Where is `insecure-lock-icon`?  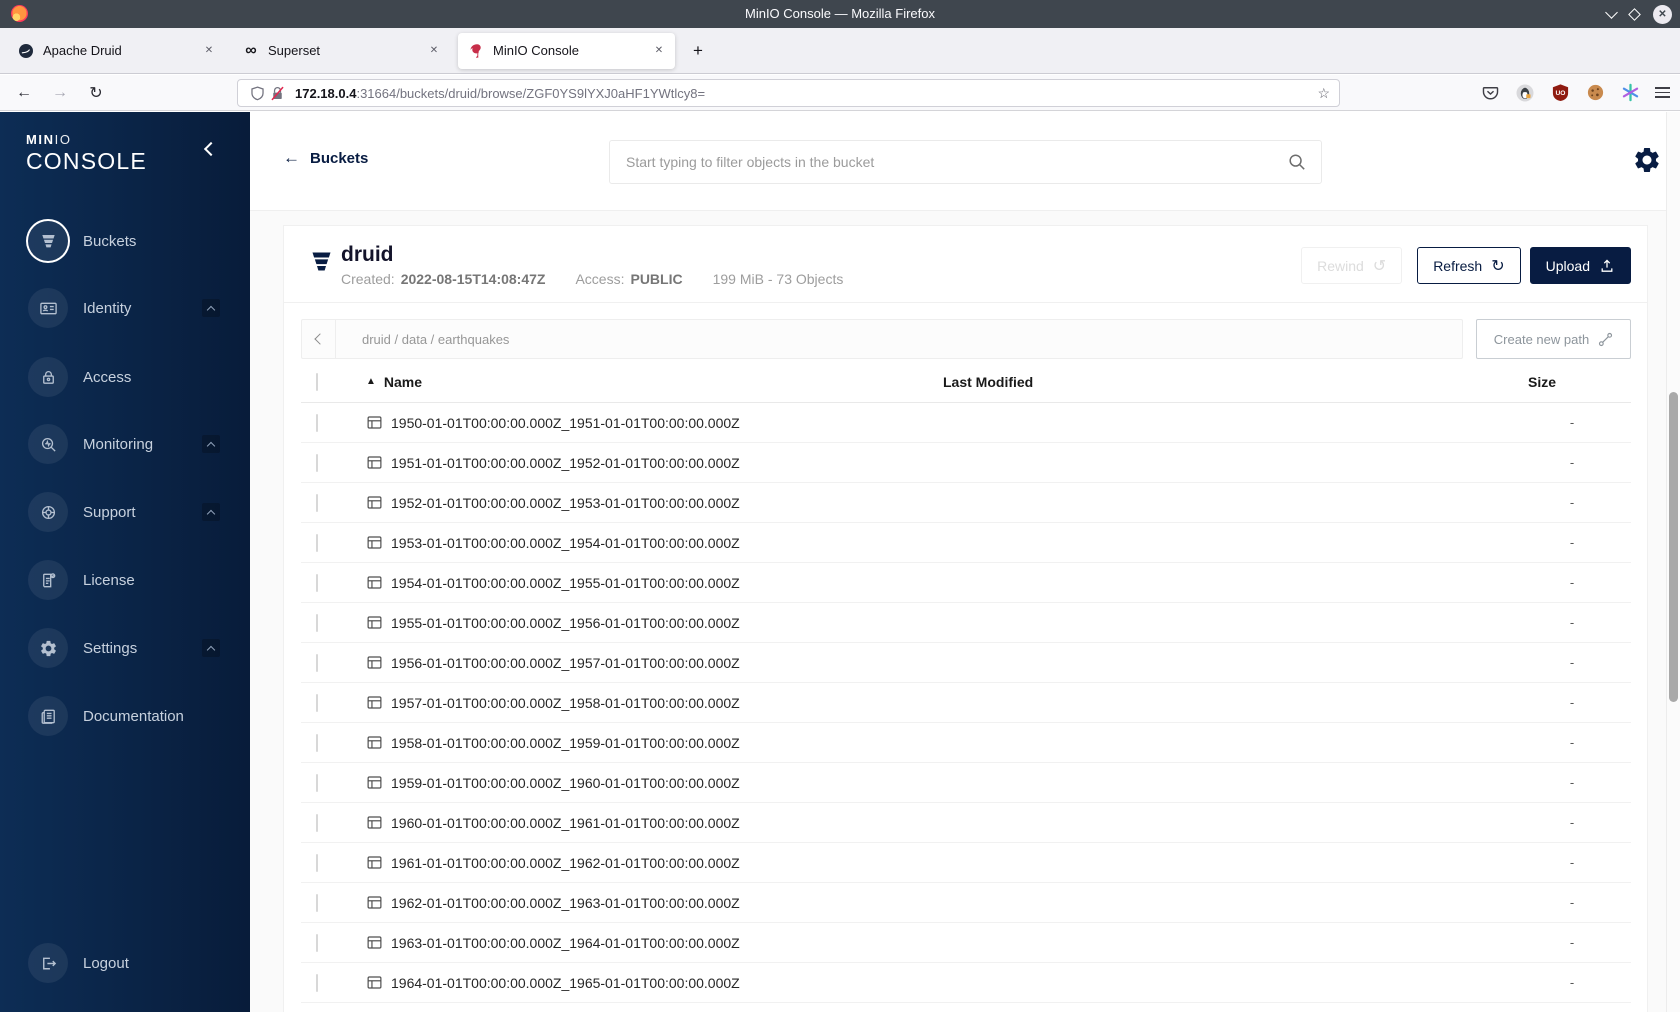 insecure-lock-icon is located at coordinates (277, 93).